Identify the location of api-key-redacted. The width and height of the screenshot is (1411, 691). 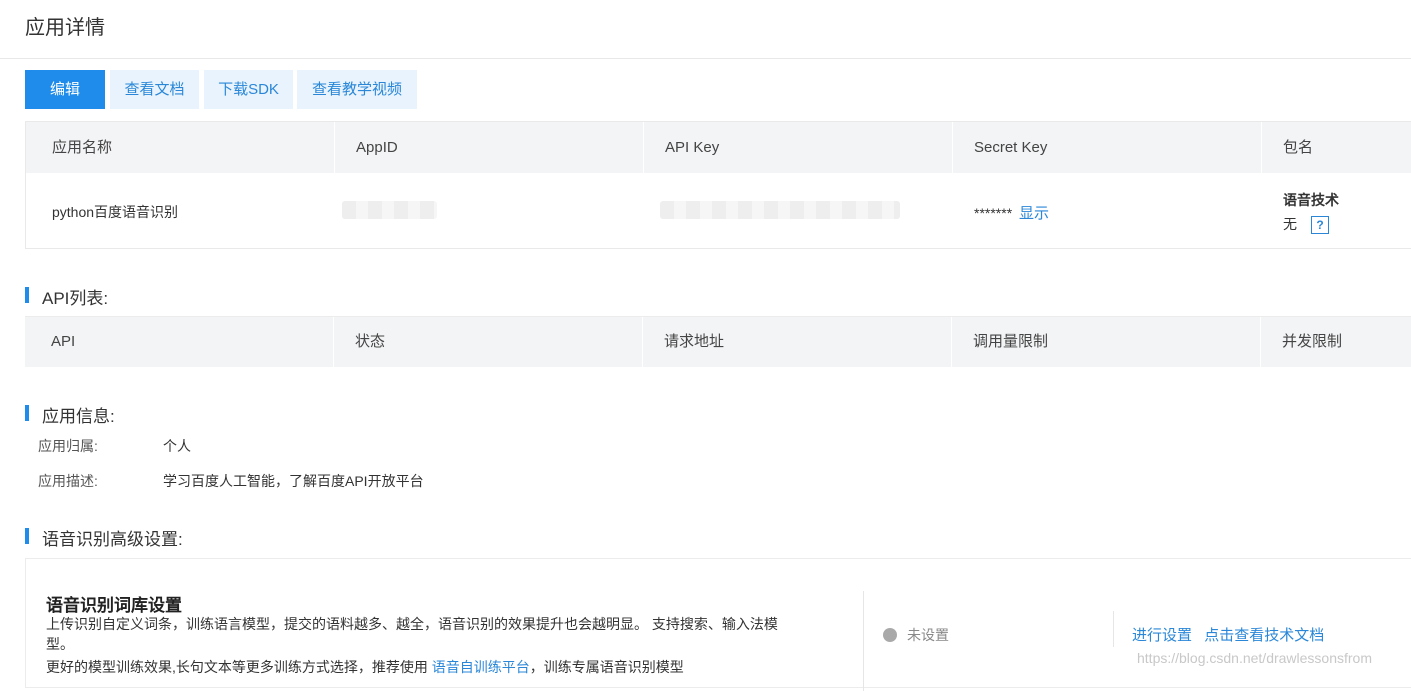
(780, 210).